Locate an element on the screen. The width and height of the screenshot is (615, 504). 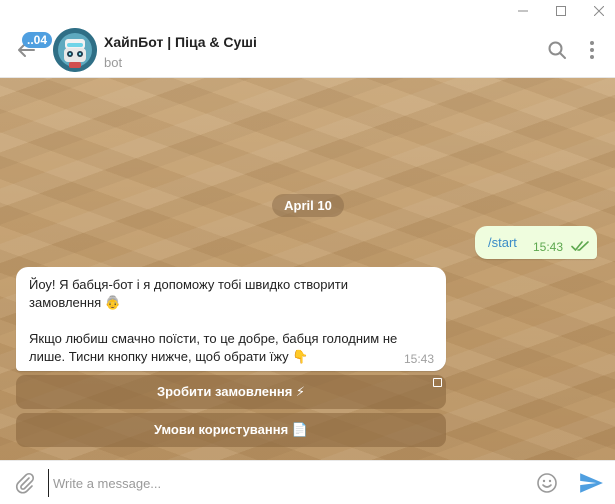
chat-title: ХайпБот | Піца & Суші is located at coordinates (180, 42).